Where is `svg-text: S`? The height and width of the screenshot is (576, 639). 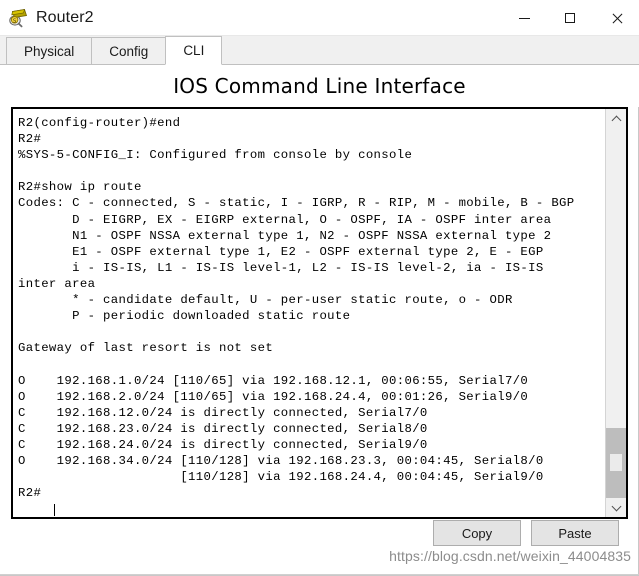
svg-text: S is located at coordinates (15, 21).